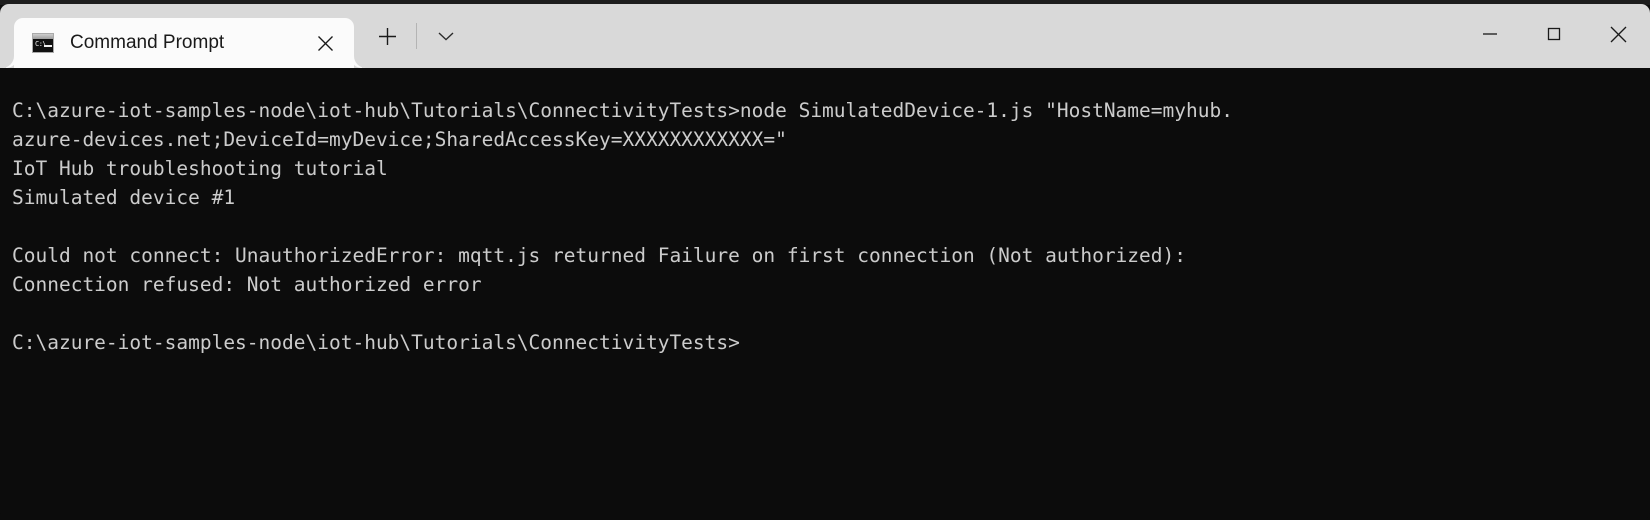  I want to click on titlebar-drag-region, so click(962, 36).